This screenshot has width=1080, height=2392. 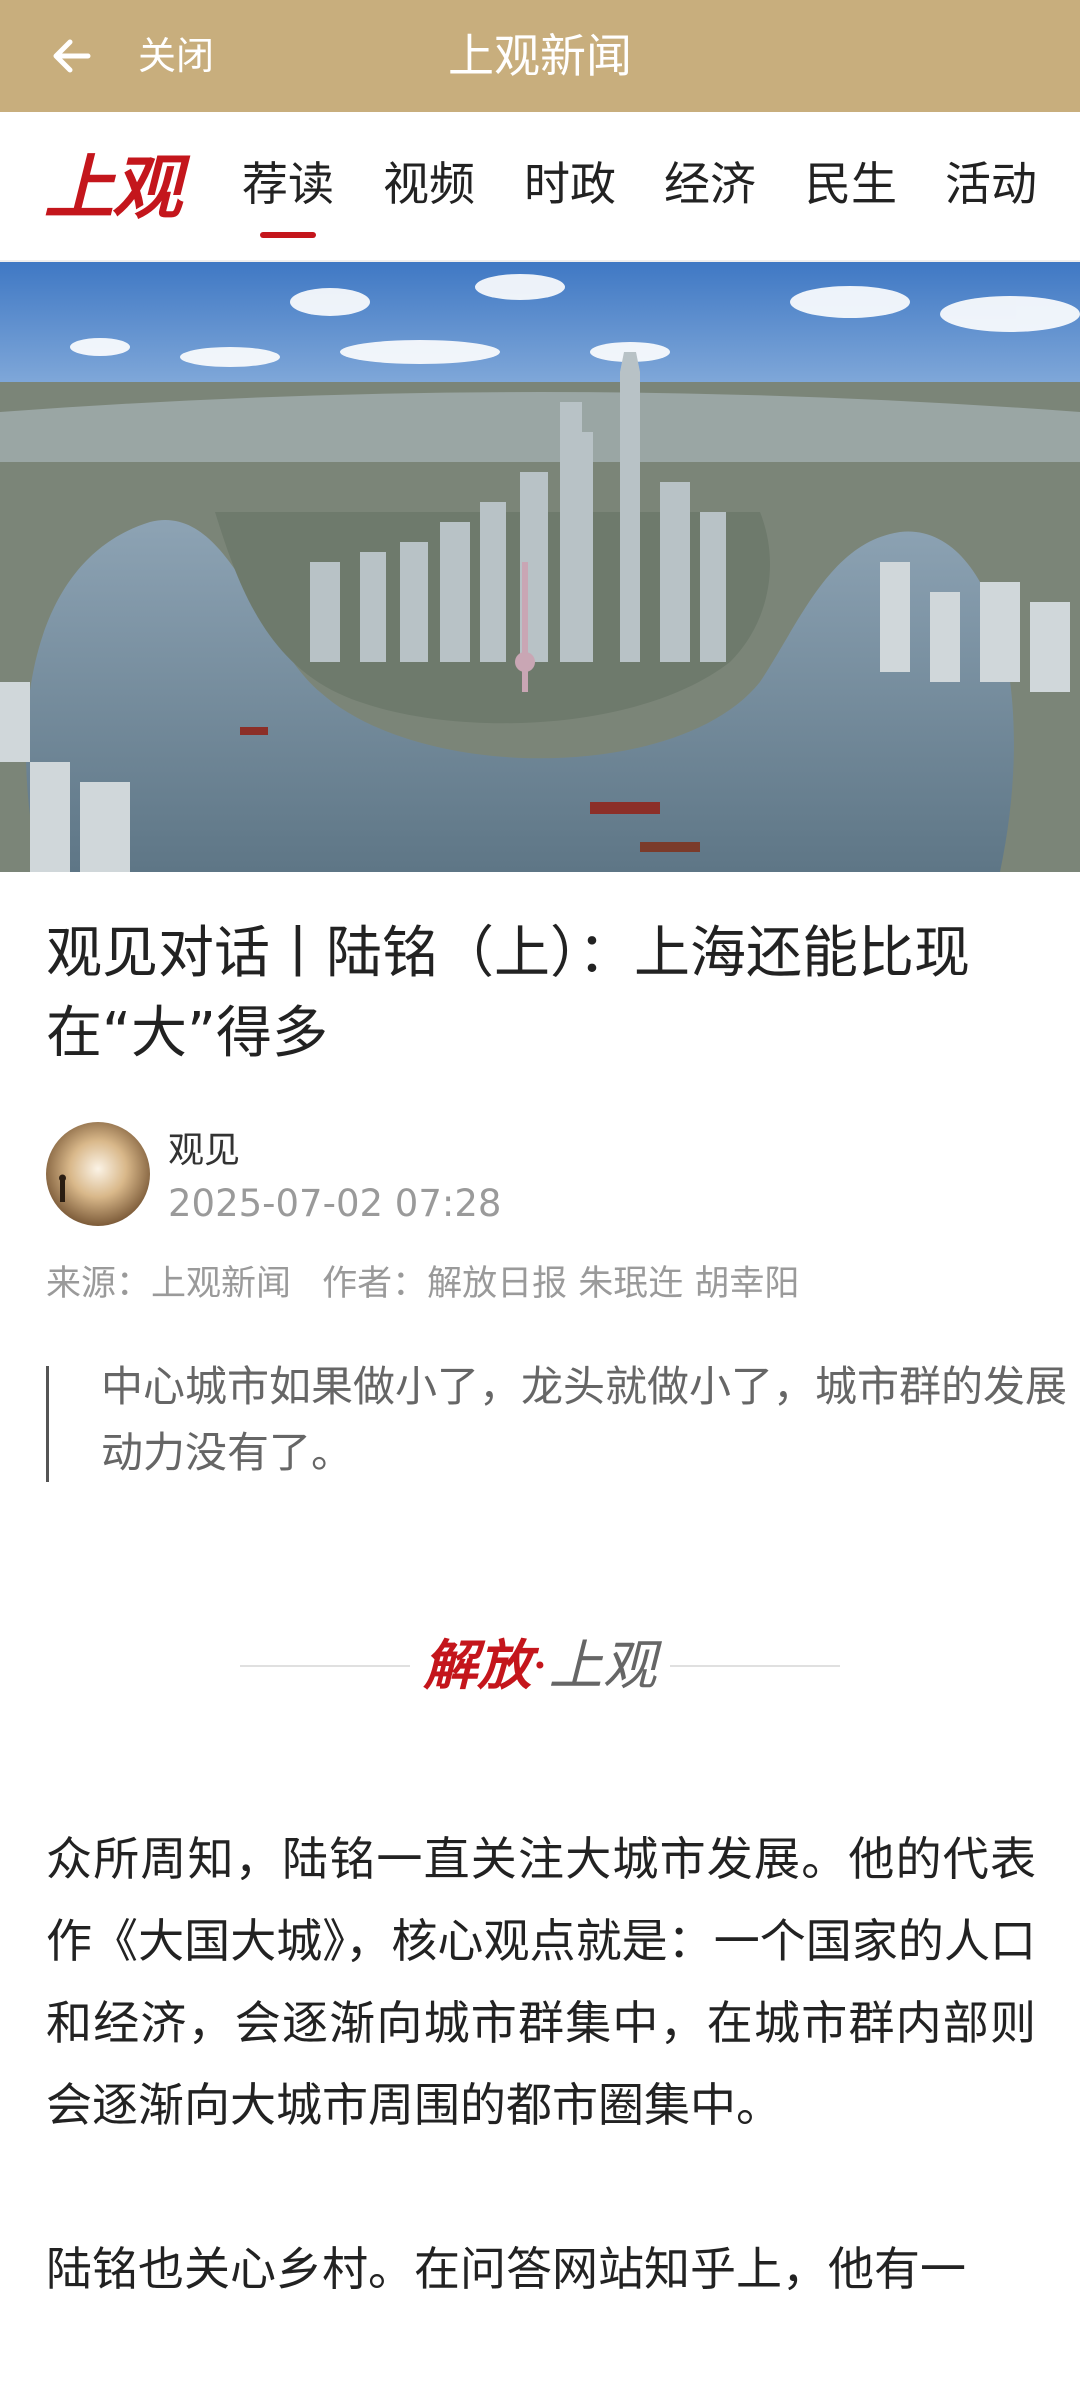 I want to click on top-bar: 关闭 上观新闻, so click(x=540, y=56).